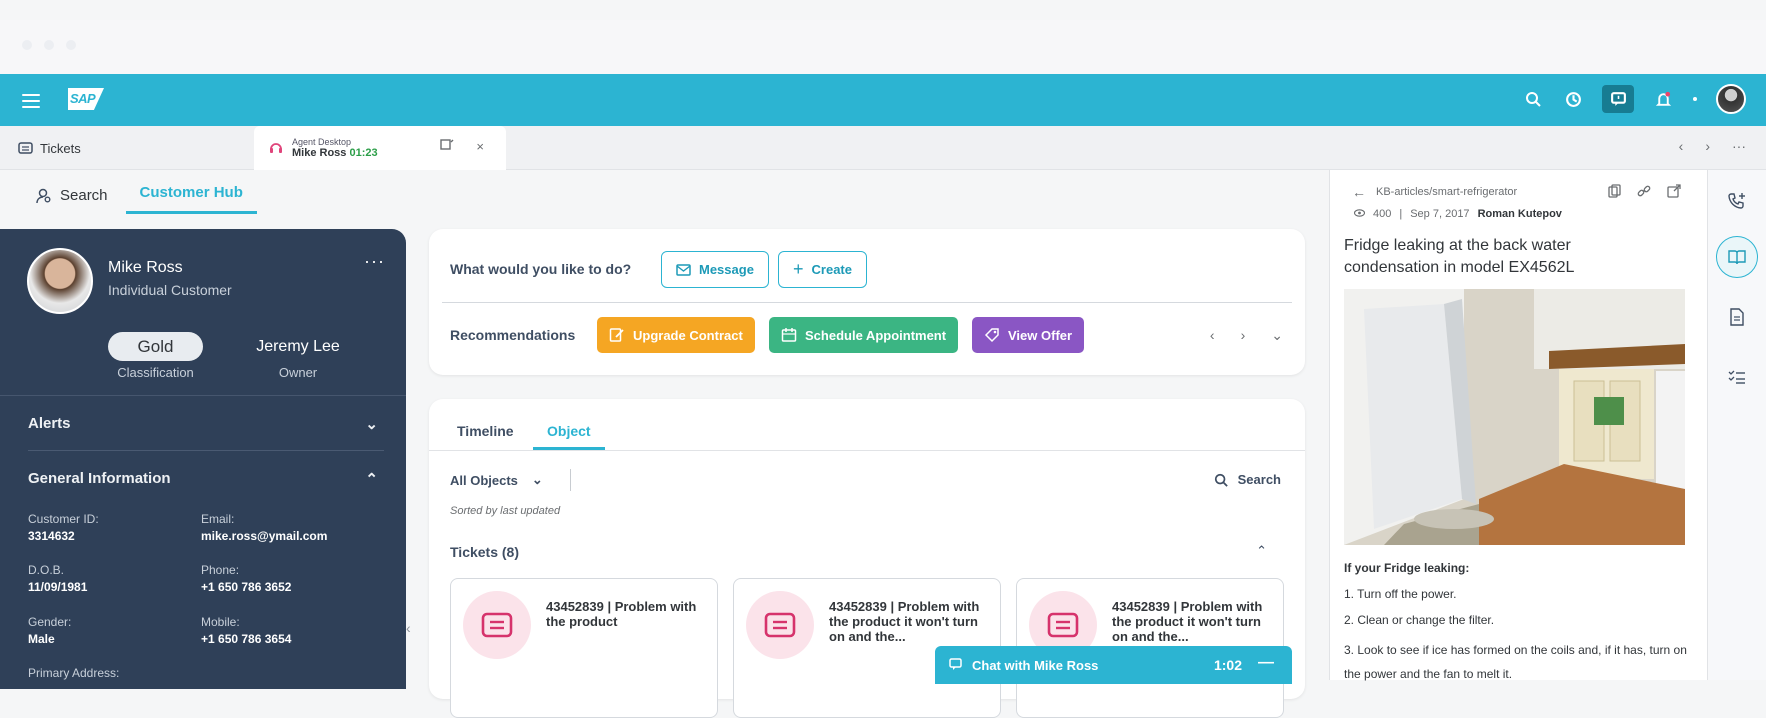 The width and height of the screenshot is (1766, 718). Describe the element at coordinates (1266, 663) in the screenshot. I see `chat-minimize-button: —` at that location.